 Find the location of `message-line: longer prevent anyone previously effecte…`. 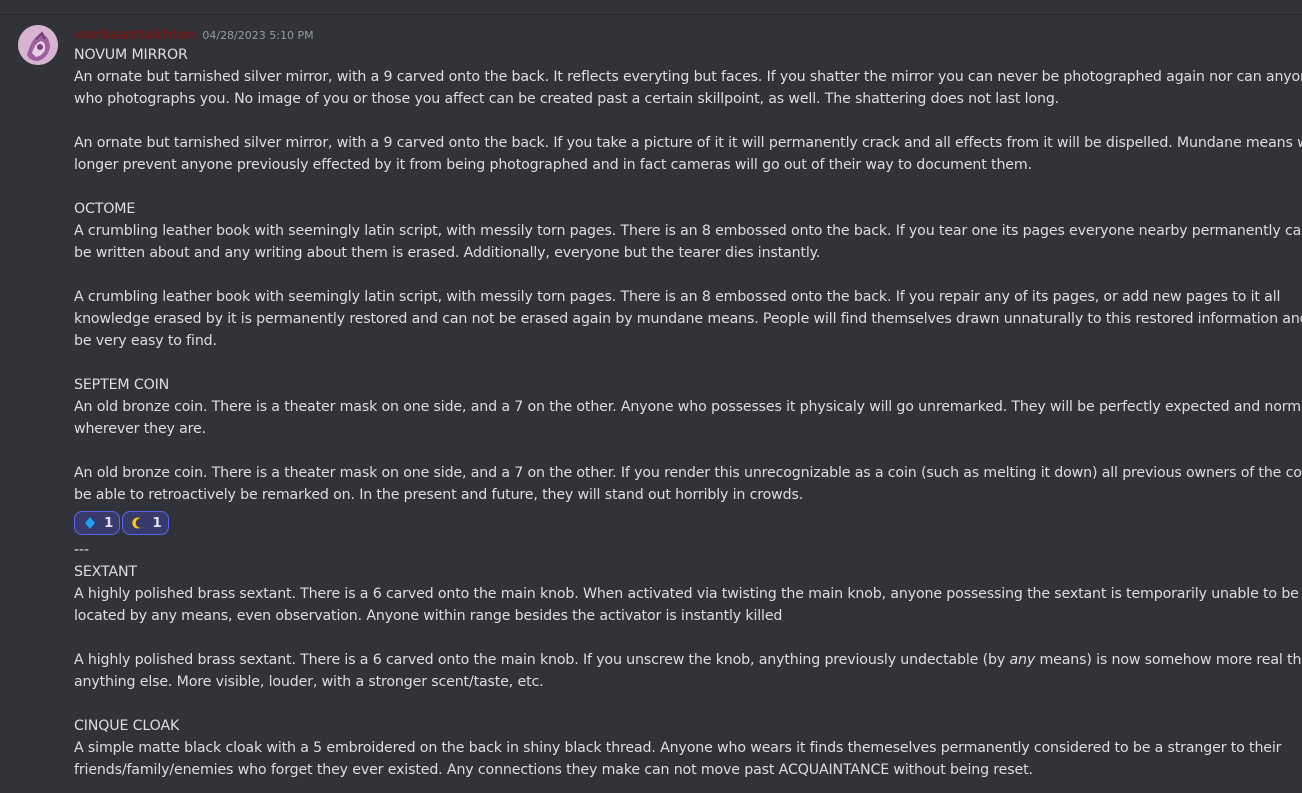

message-line: longer prevent anyone previously effecte… is located at coordinates (553, 165).